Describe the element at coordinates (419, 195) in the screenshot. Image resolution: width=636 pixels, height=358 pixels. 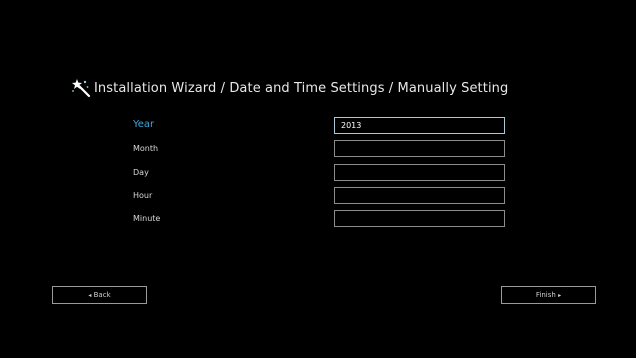
I see `hour-field` at that location.